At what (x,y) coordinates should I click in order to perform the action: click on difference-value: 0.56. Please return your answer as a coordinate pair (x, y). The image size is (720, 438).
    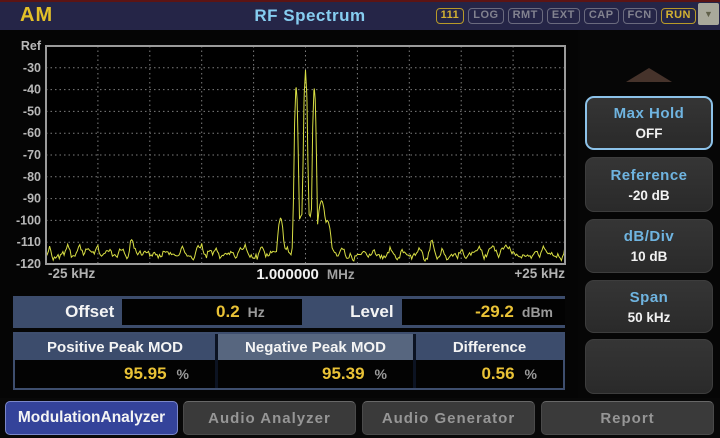
    Looking at the image, I should click on (498, 373).